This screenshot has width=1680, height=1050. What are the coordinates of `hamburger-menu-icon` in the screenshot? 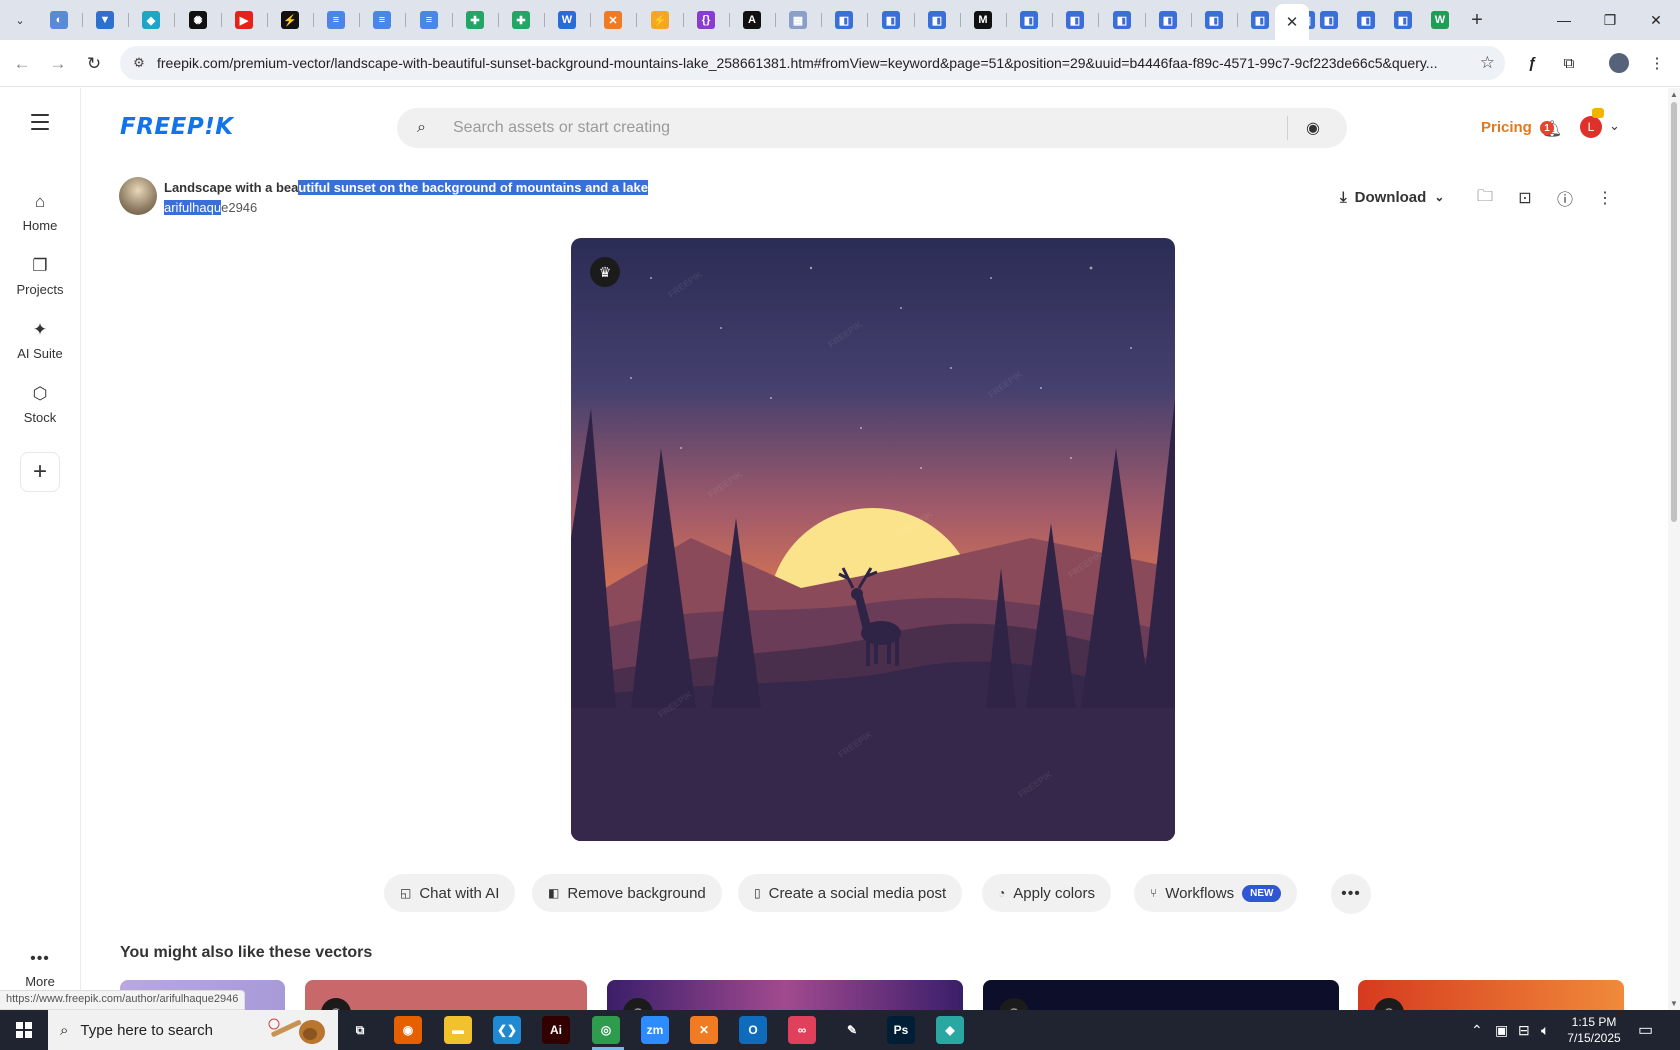 It's located at (40, 122).